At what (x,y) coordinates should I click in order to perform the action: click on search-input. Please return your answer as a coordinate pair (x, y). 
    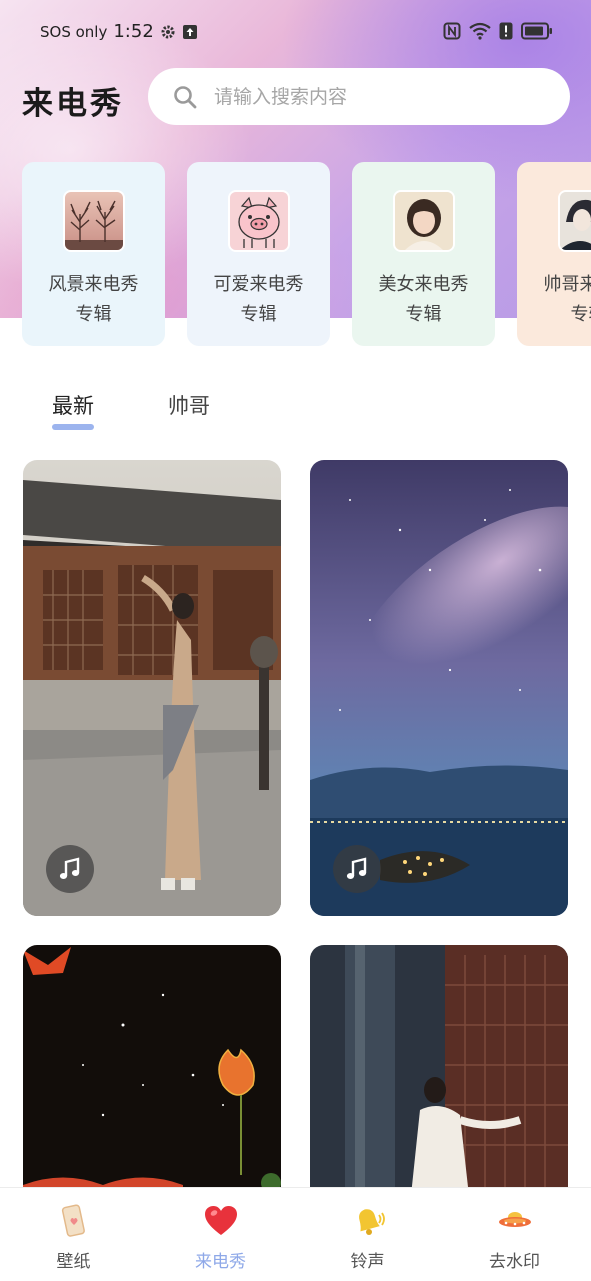
    Looking at the image, I should click on (379, 97).